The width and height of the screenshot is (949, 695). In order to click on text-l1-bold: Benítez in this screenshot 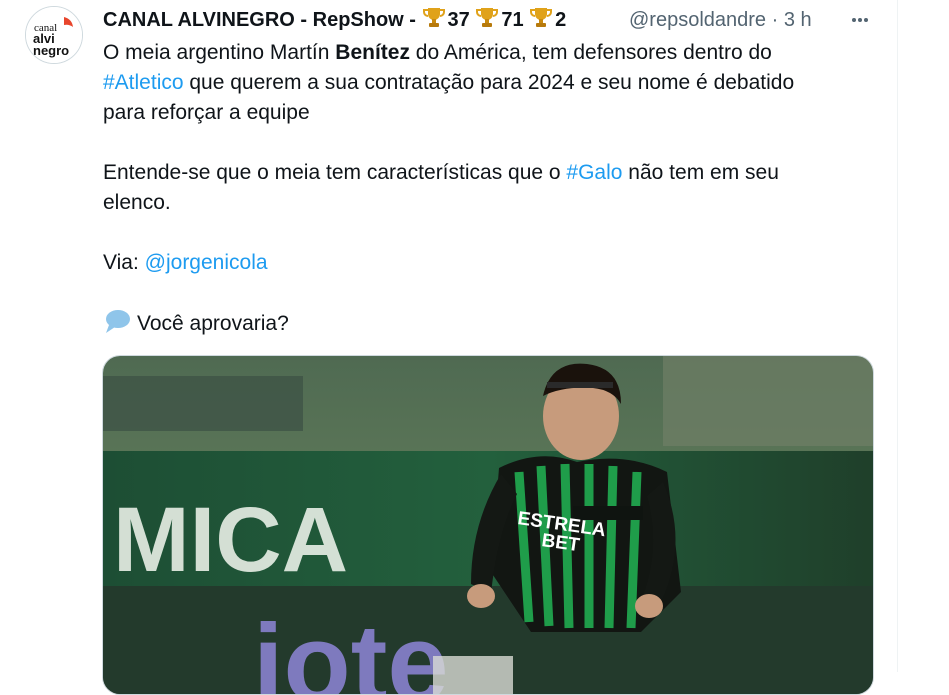, I will do `click(372, 52)`.